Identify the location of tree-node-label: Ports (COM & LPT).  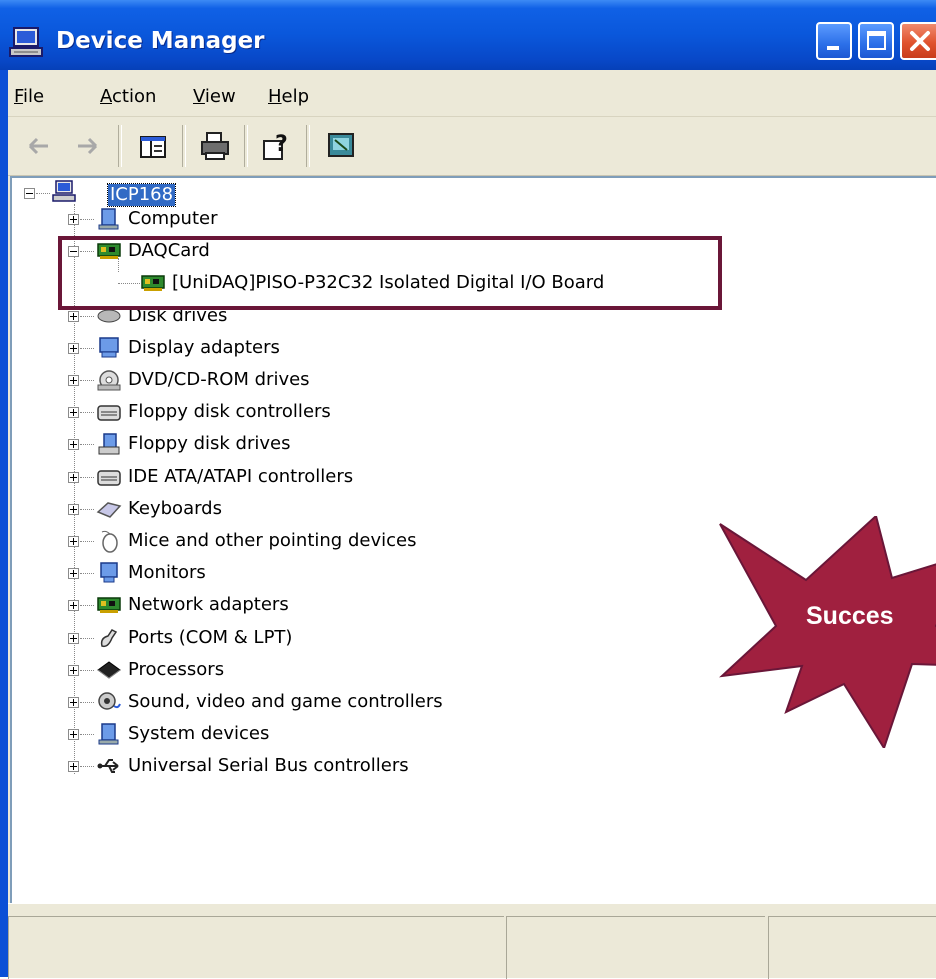
(210, 637).